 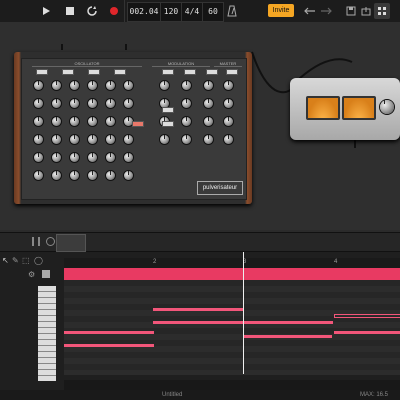 What do you see at coordinates (36, 241) in the screenshot?
I see `pause-icon` at bounding box center [36, 241].